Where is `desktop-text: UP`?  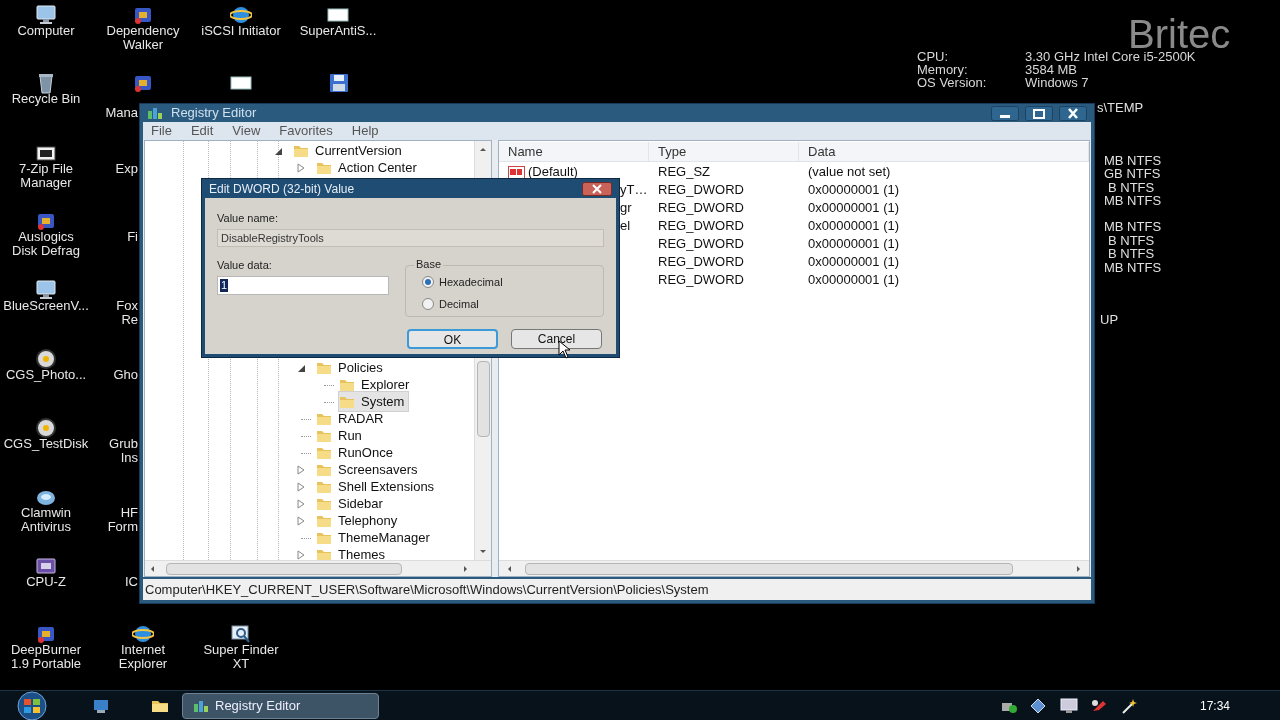
desktop-text: UP is located at coordinates (1109, 320).